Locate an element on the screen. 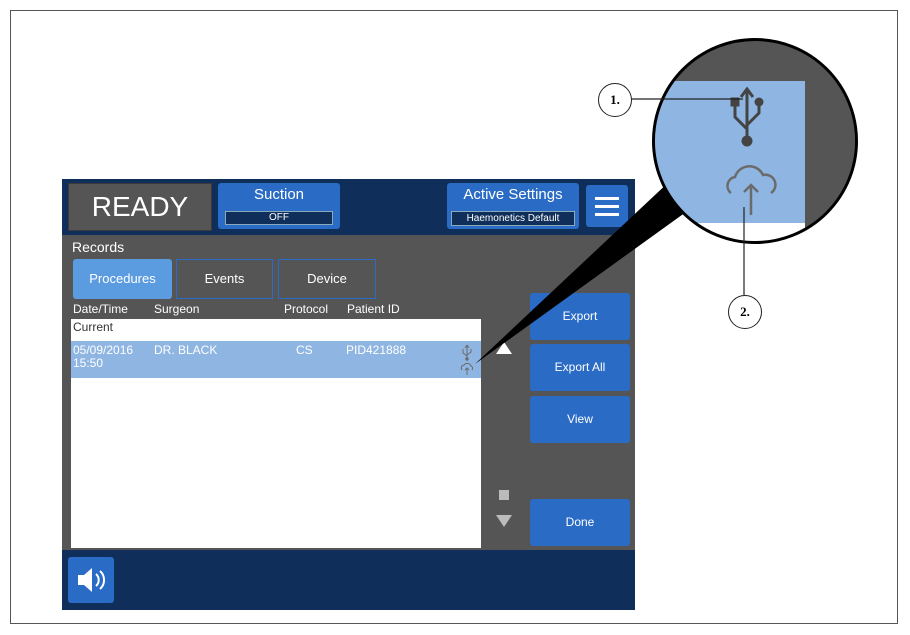  callout-leaders is located at coordinates (687, 196).